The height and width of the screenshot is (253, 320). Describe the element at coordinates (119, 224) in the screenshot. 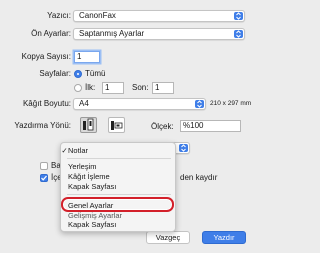

I see `menu-item-cover-page-2: Kapak Sayfası` at that location.